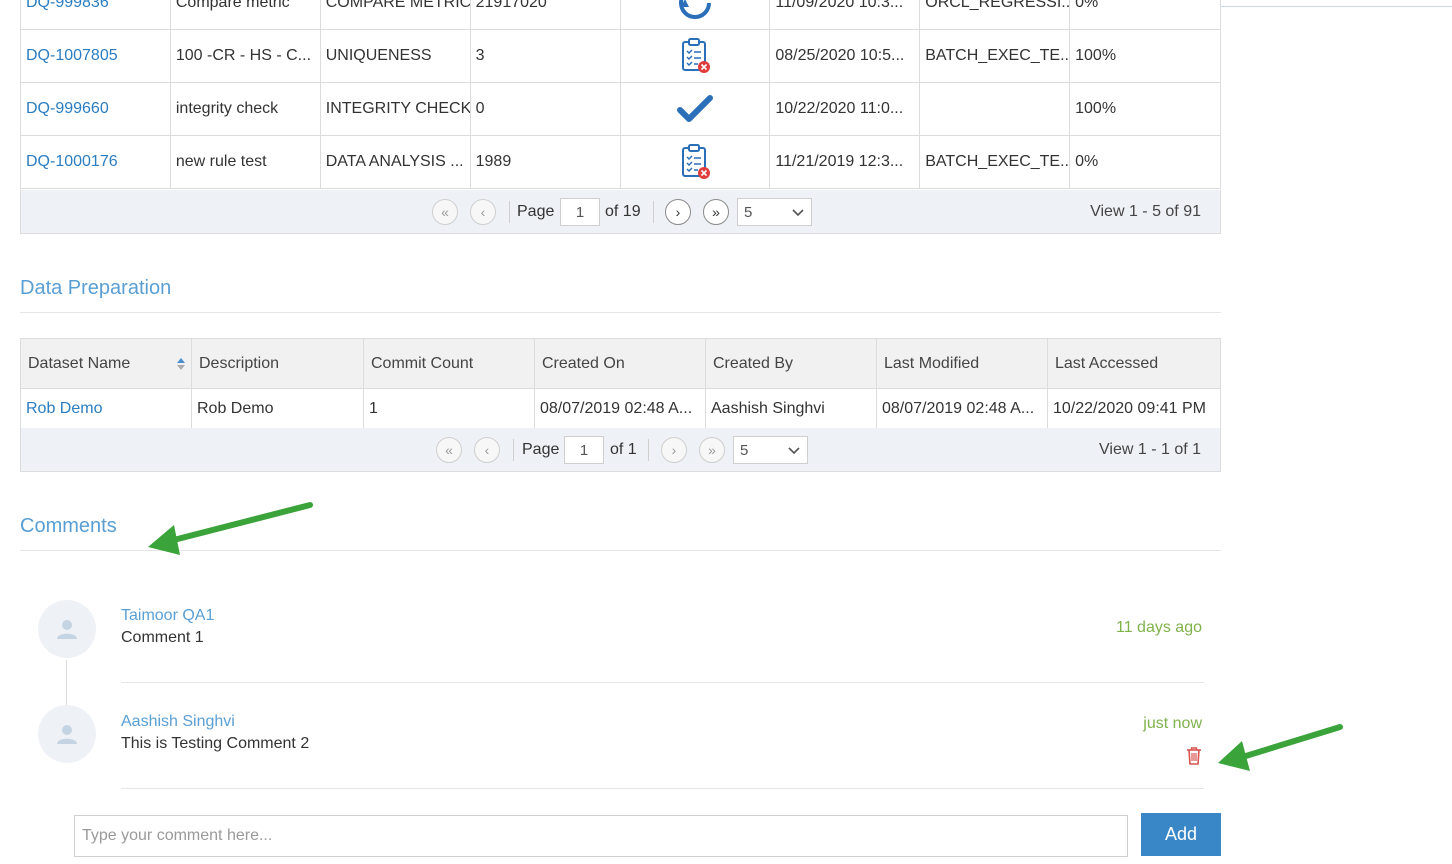 The width and height of the screenshot is (1452, 864). I want to click on chevron-left-icon: ‹, so click(483, 212).